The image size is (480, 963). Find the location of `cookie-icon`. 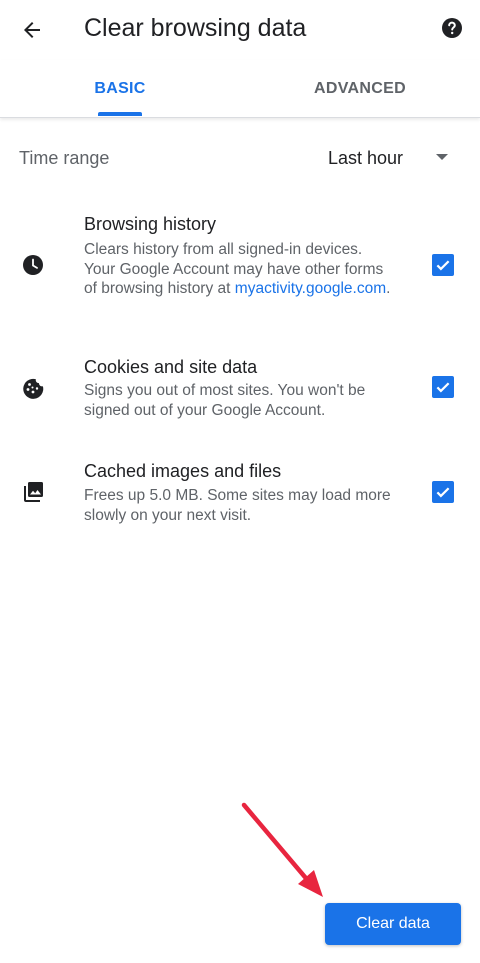

cookie-icon is located at coordinates (33, 387).